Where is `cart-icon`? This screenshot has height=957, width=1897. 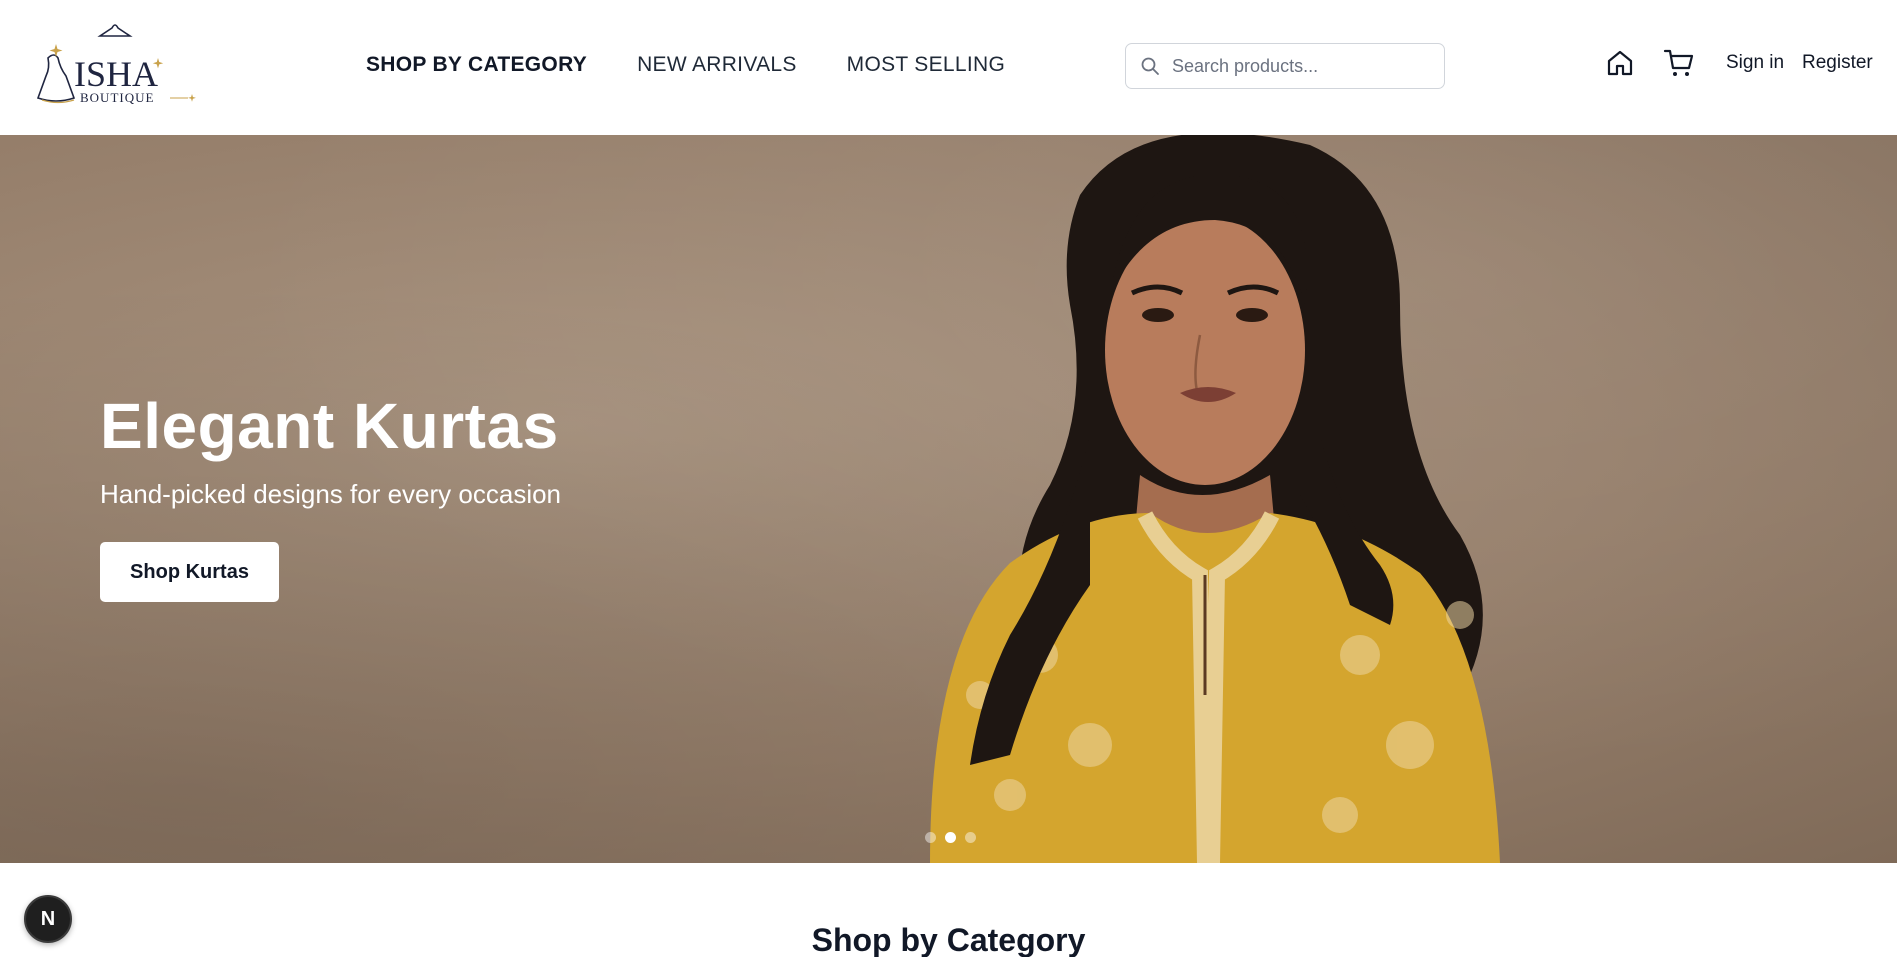
cart-icon is located at coordinates (1679, 65).